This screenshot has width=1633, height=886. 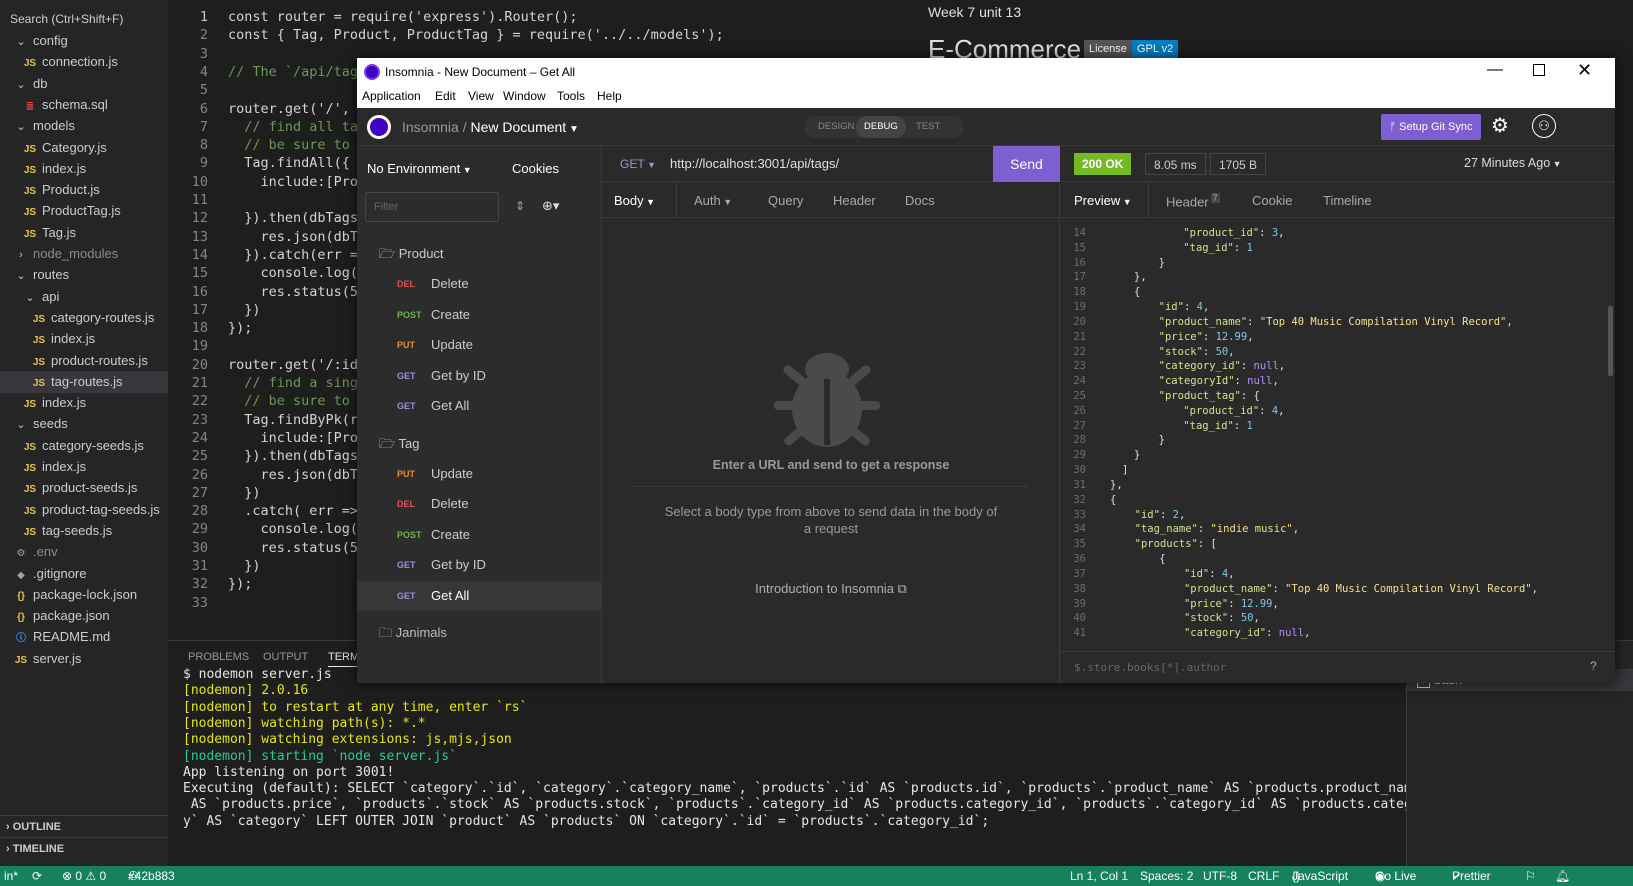 I want to click on breadcrumb-root: Insomnia, so click(x=430, y=127).